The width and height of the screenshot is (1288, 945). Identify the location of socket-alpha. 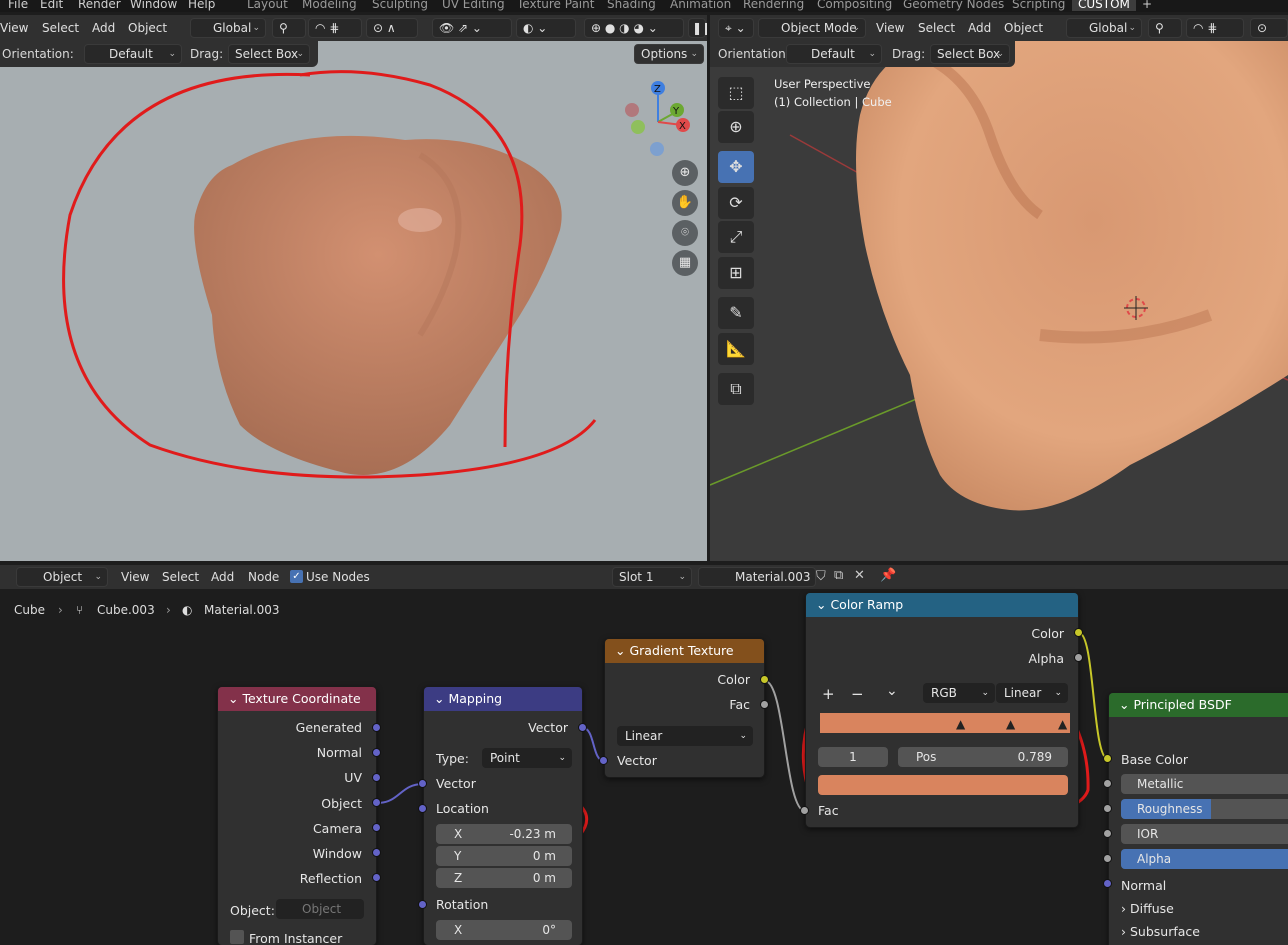
(1107, 858).